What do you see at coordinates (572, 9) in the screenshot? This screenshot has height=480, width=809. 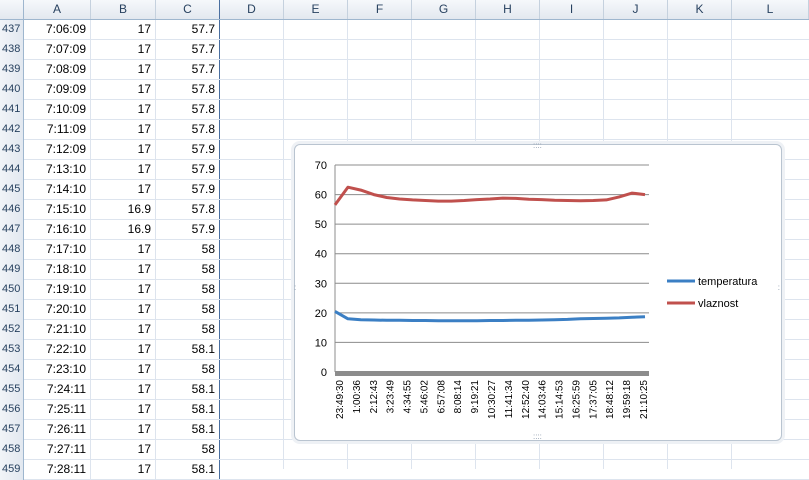 I see `column-header-i: I` at bounding box center [572, 9].